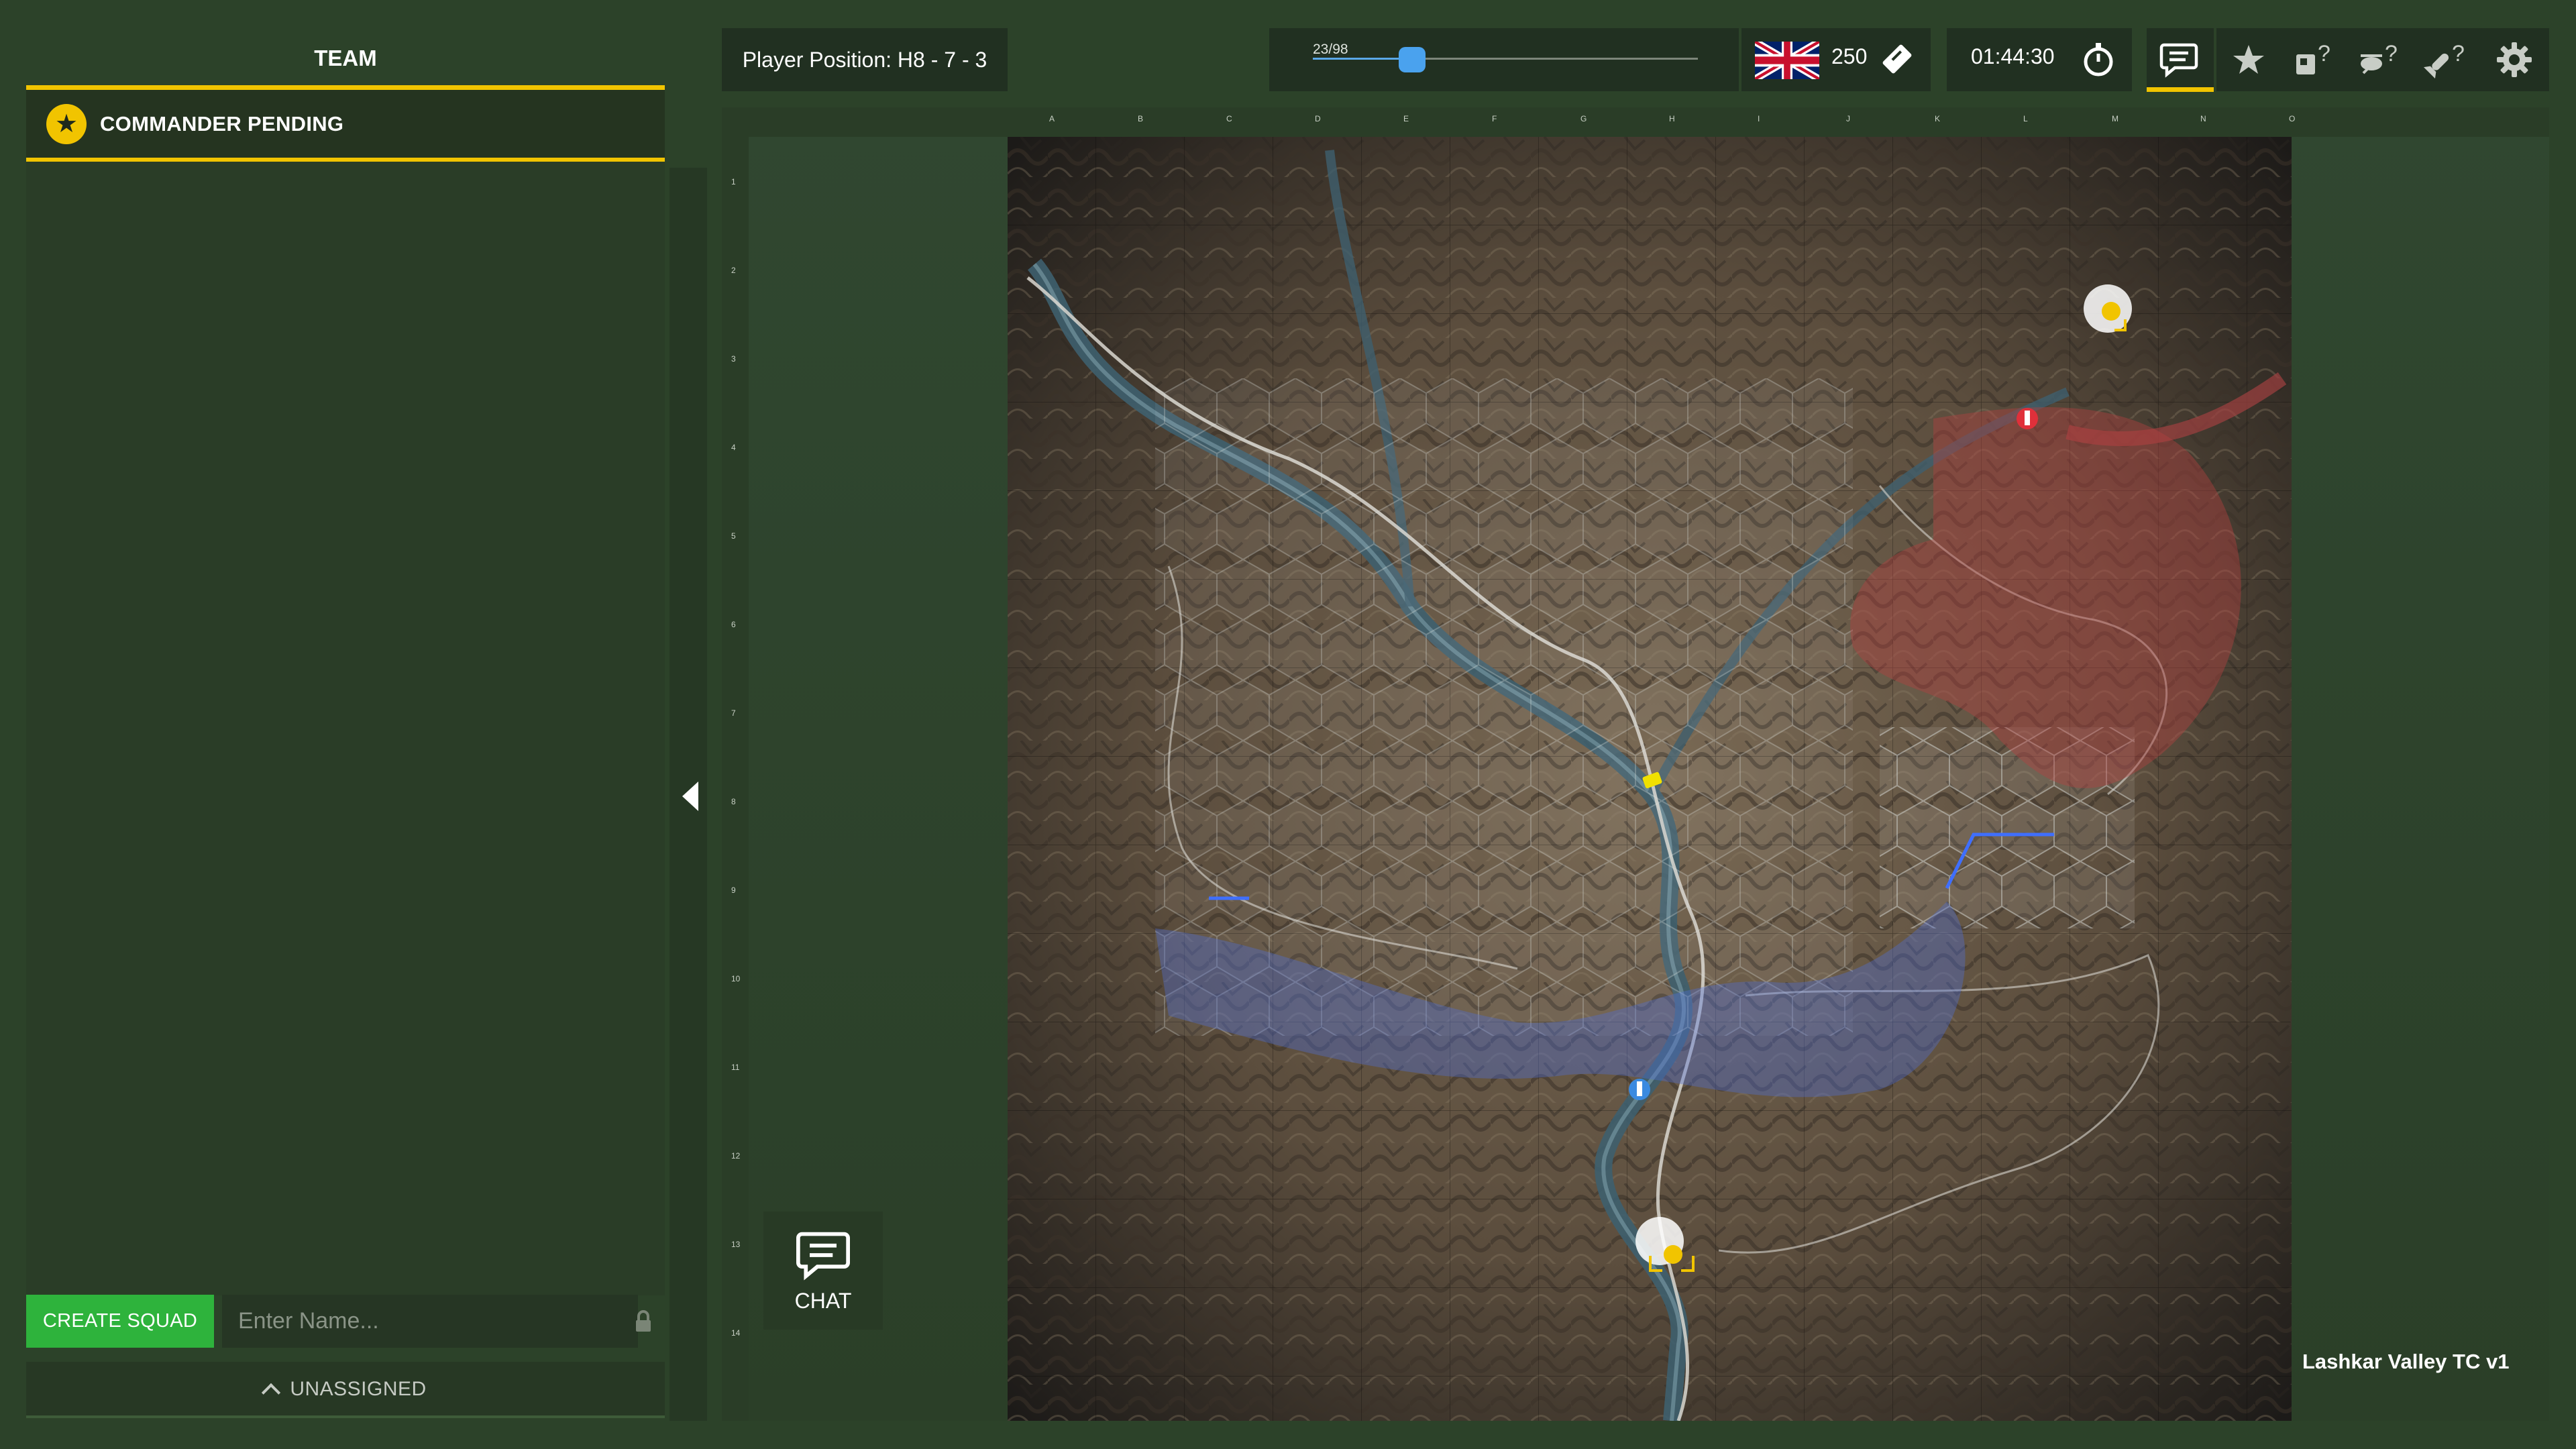 The width and height of the screenshot is (2576, 1449). I want to click on map-name: Lashkar Valley TC v1, so click(2406, 1361).